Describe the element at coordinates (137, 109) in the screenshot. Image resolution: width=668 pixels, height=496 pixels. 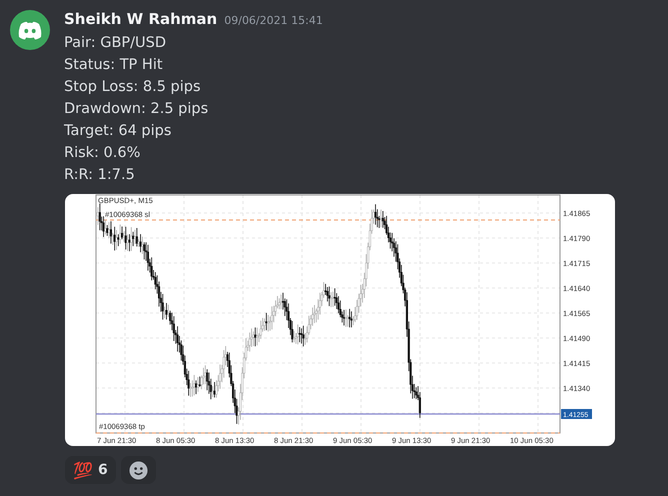
I see `message-line: Drawdown: 2.5 pips` at that location.